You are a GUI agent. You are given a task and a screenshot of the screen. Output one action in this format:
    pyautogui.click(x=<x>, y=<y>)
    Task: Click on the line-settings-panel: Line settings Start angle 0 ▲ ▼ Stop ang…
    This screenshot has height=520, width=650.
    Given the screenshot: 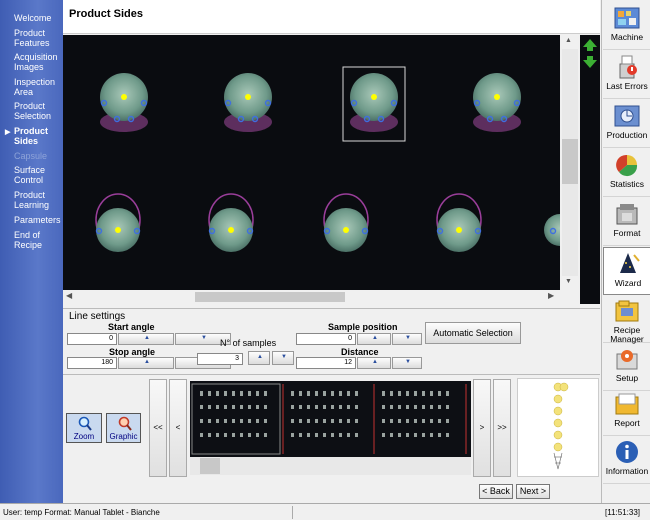 What is the action you would take?
    pyautogui.click(x=331, y=340)
    